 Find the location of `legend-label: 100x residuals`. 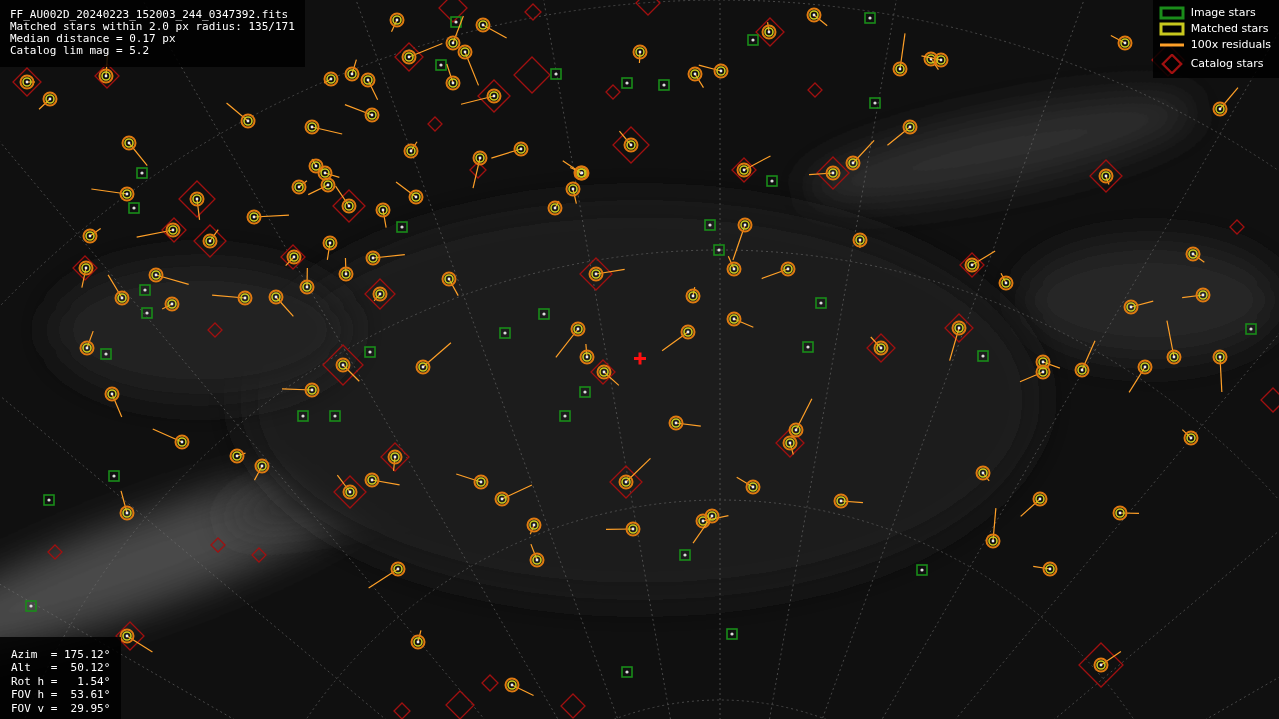

legend-label: 100x residuals is located at coordinates (1230, 45).